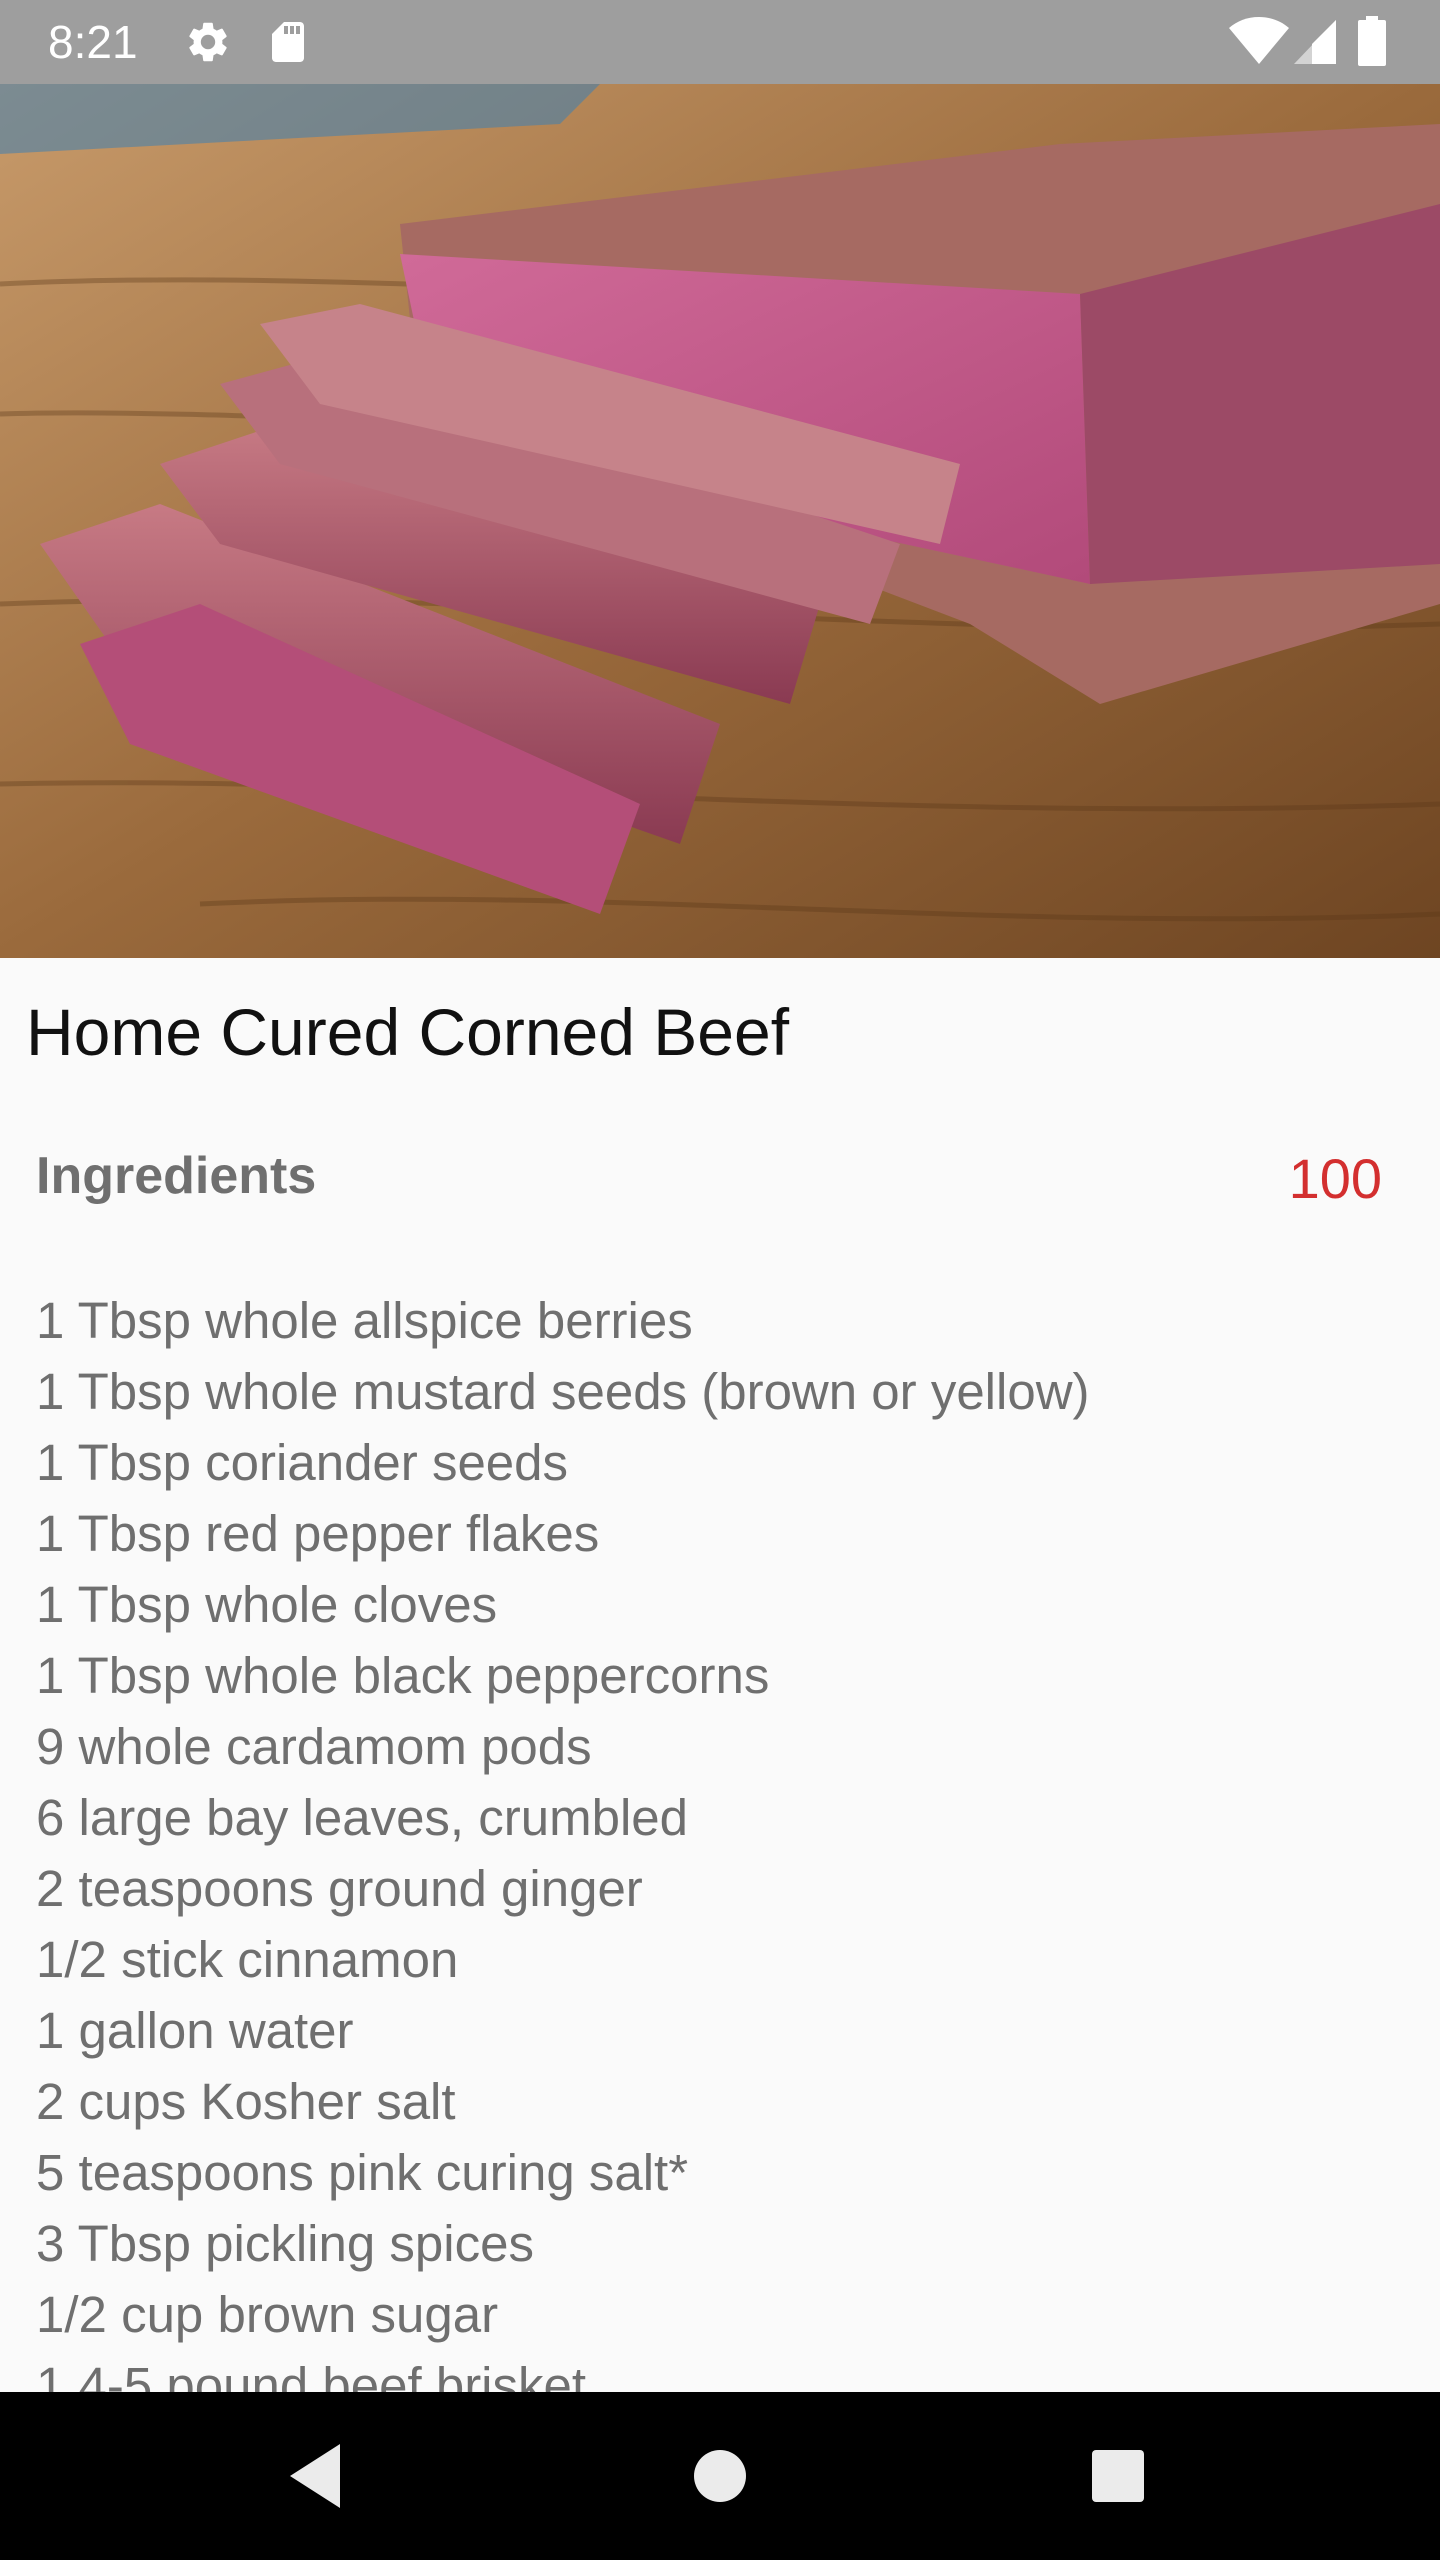 Image resolution: width=1440 pixels, height=2560 pixels. Describe the element at coordinates (246, 2101) in the screenshot. I see `ingredient-item: 2 cups Kosher salt` at that location.